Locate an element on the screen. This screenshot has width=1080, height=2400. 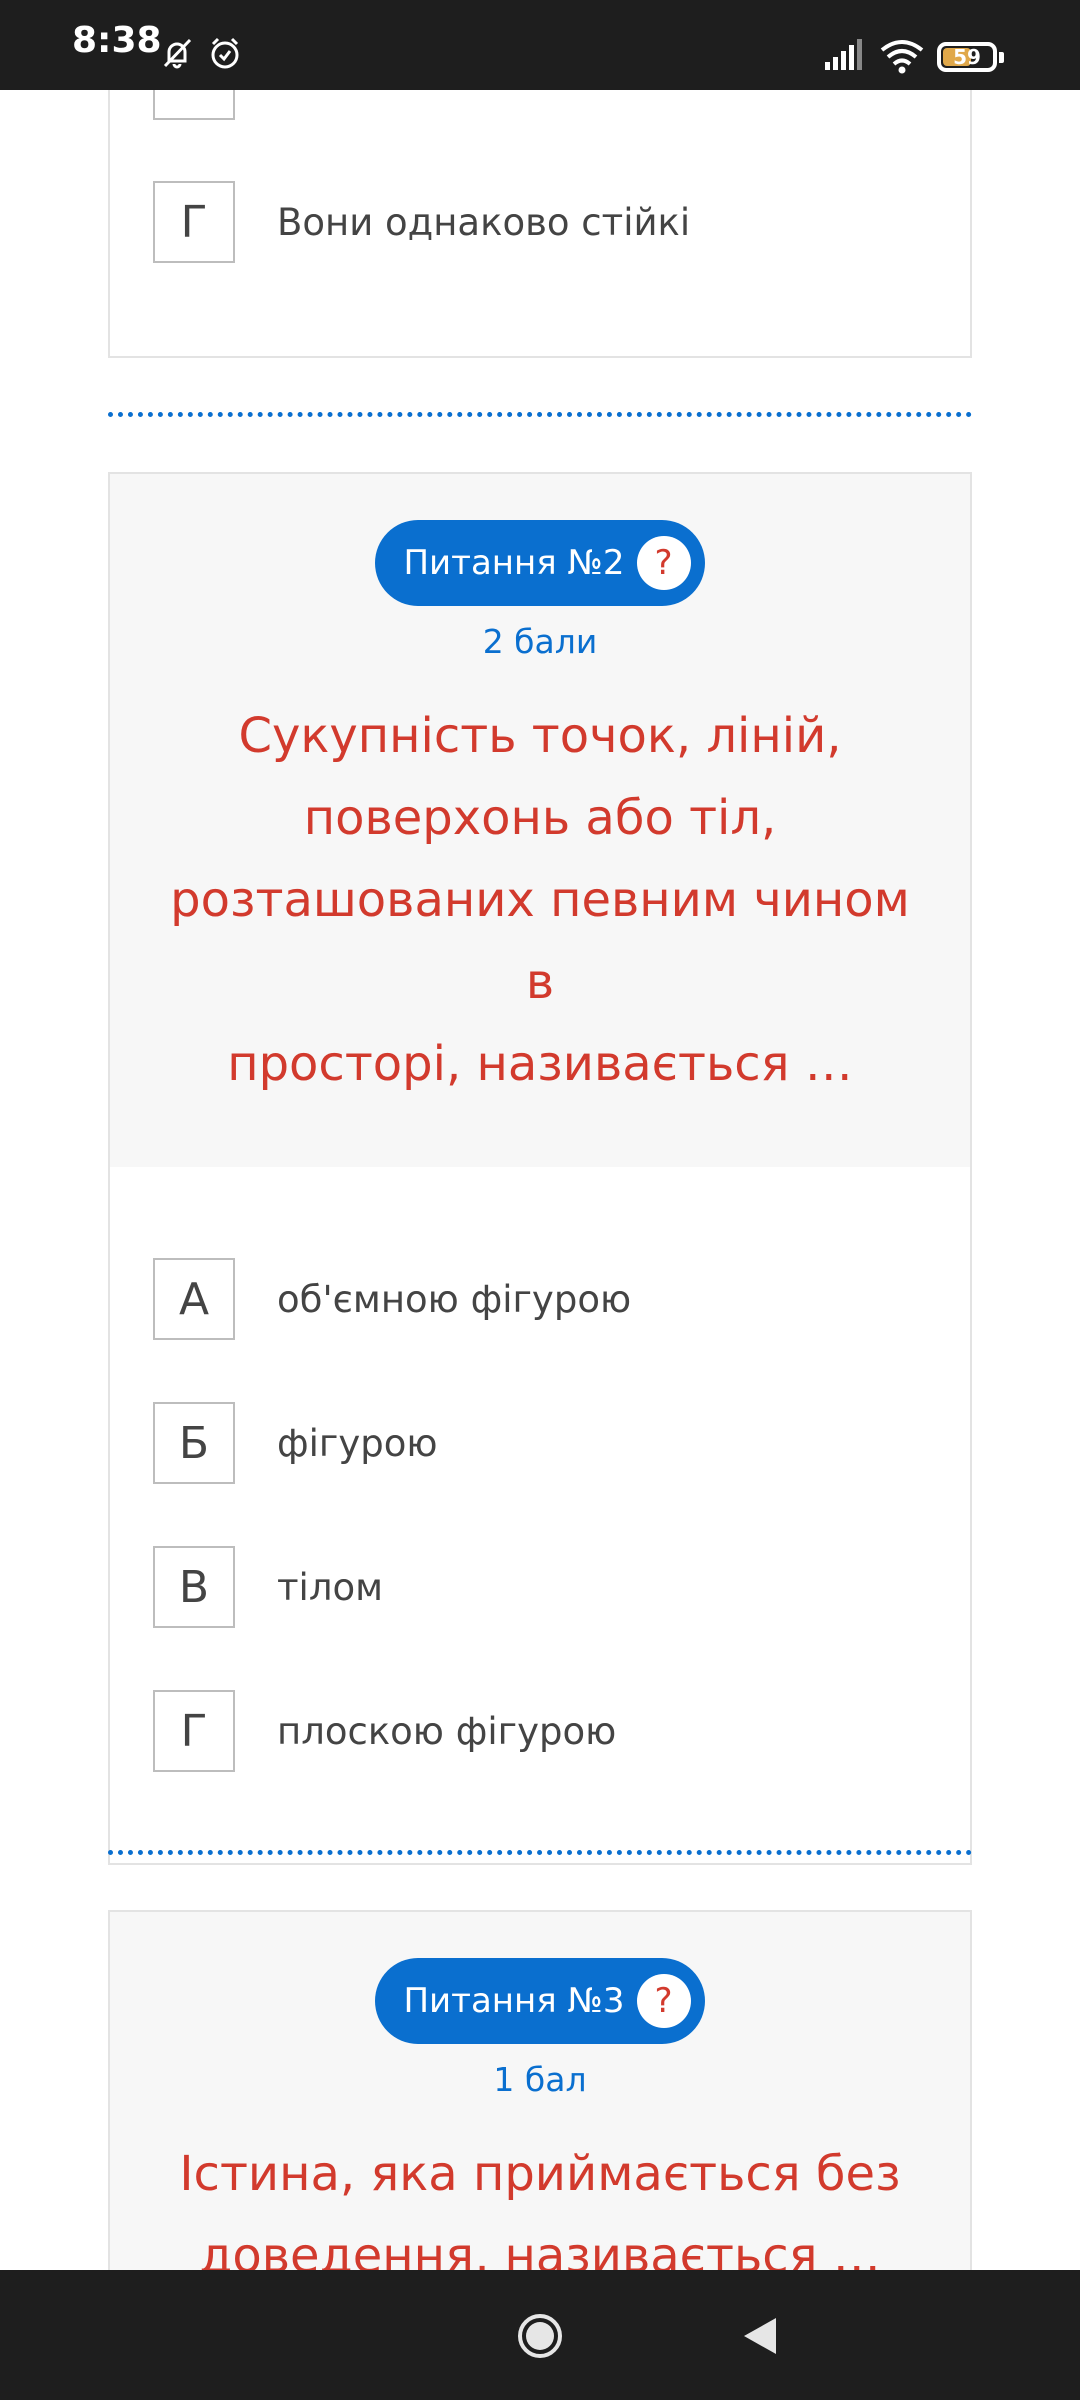
home-button-icon is located at coordinates (540, 2336).